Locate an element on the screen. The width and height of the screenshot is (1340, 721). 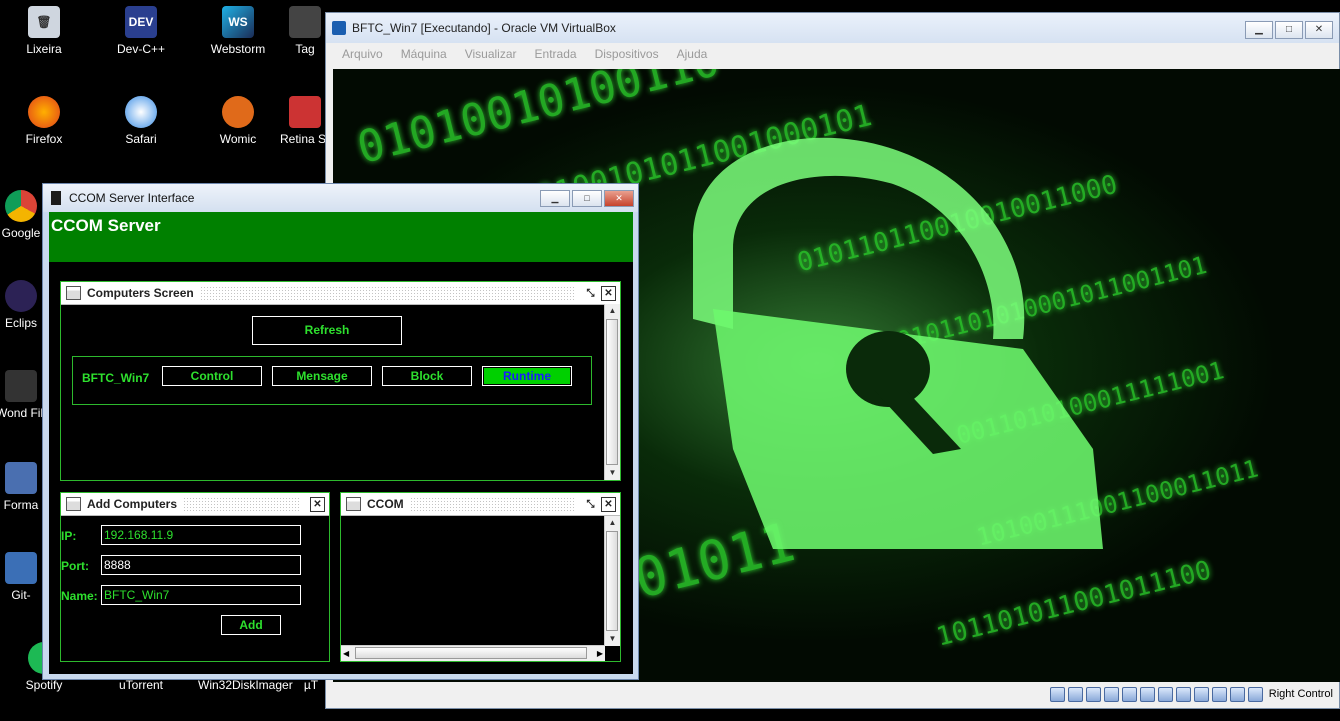
ccom-log-frame: CCOM ⤡ ✕ ▲ ▼ ◀ ▶ is located at coordinates (480, 577).